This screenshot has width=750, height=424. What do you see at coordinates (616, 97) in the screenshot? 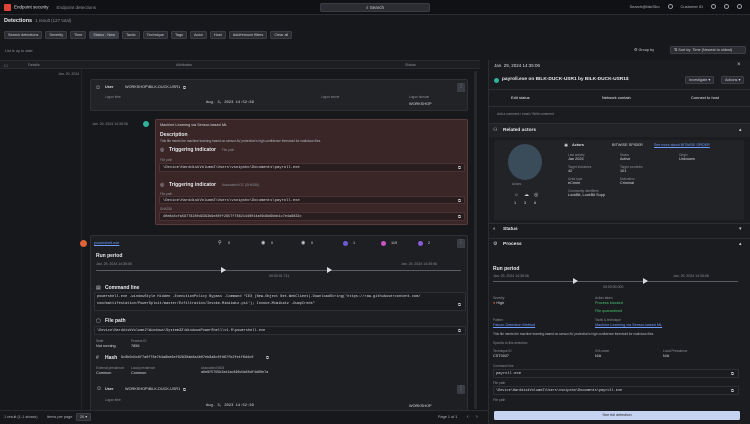
I see `network-contain-button: Network contain` at bounding box center [616, 97].